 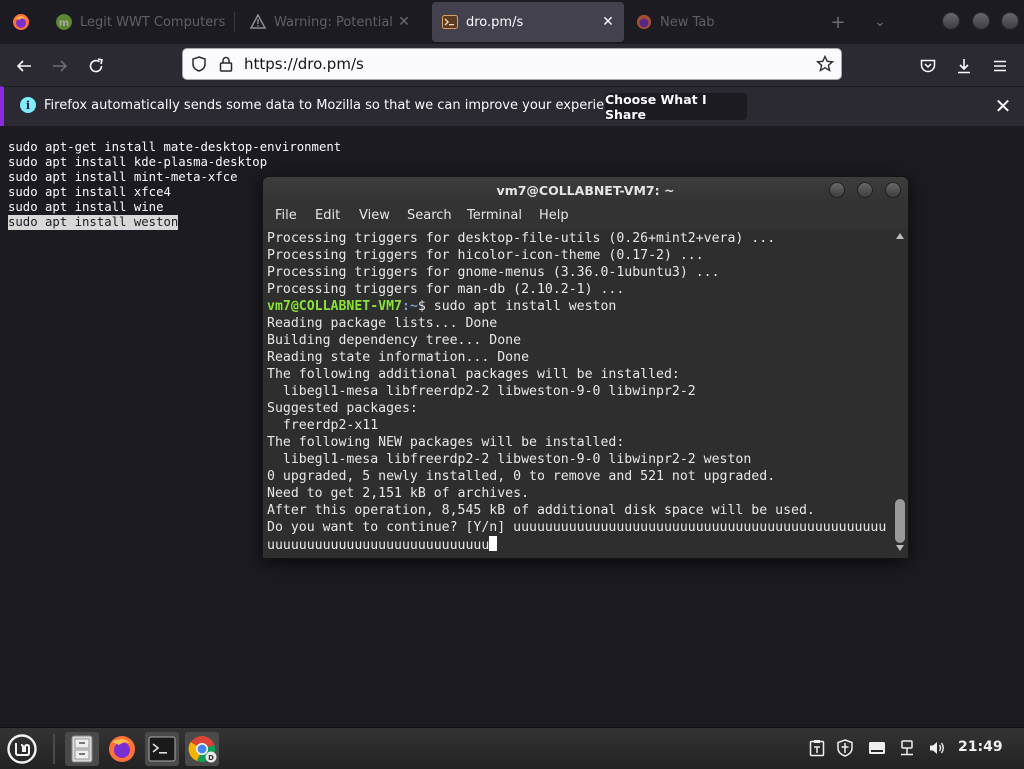 I want to click on file-cabinet-icon, so click(x=82, y=749).